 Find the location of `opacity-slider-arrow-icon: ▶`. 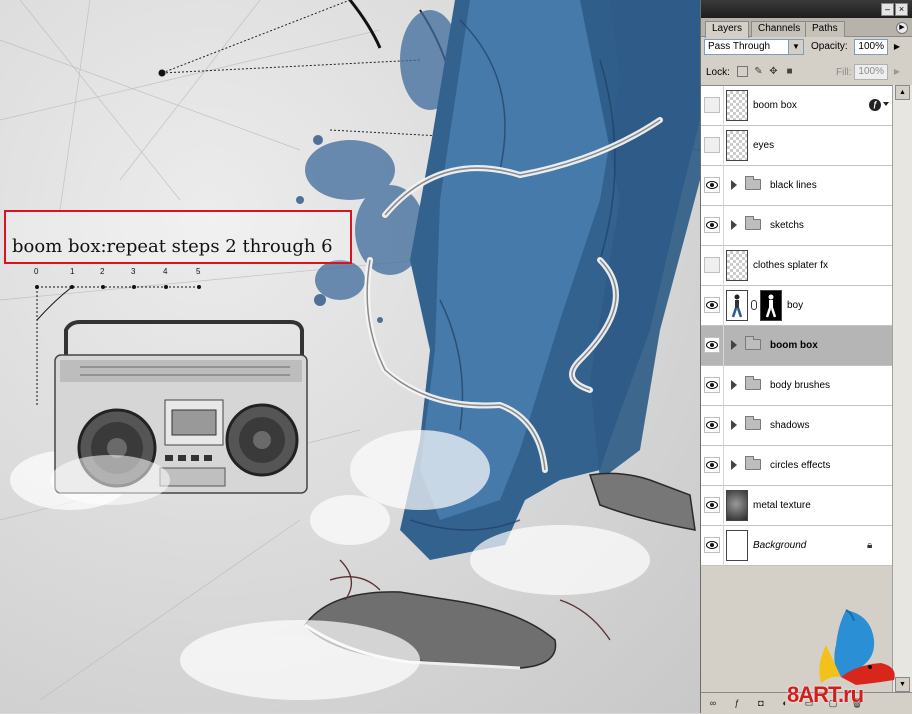

opacity-slider-arrow-icon: ▶ is located at coordinates (897, 47).